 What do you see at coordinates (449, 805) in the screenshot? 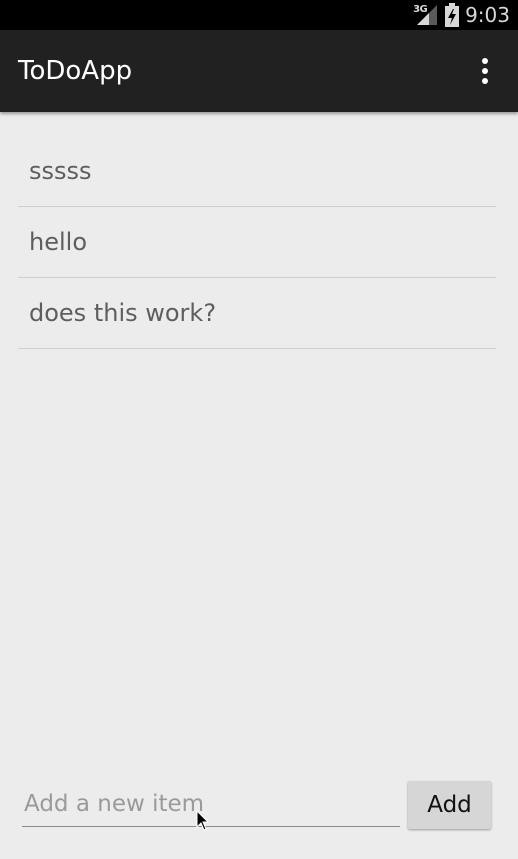
I see `add-button: Add` at bounding box center [449, 805].